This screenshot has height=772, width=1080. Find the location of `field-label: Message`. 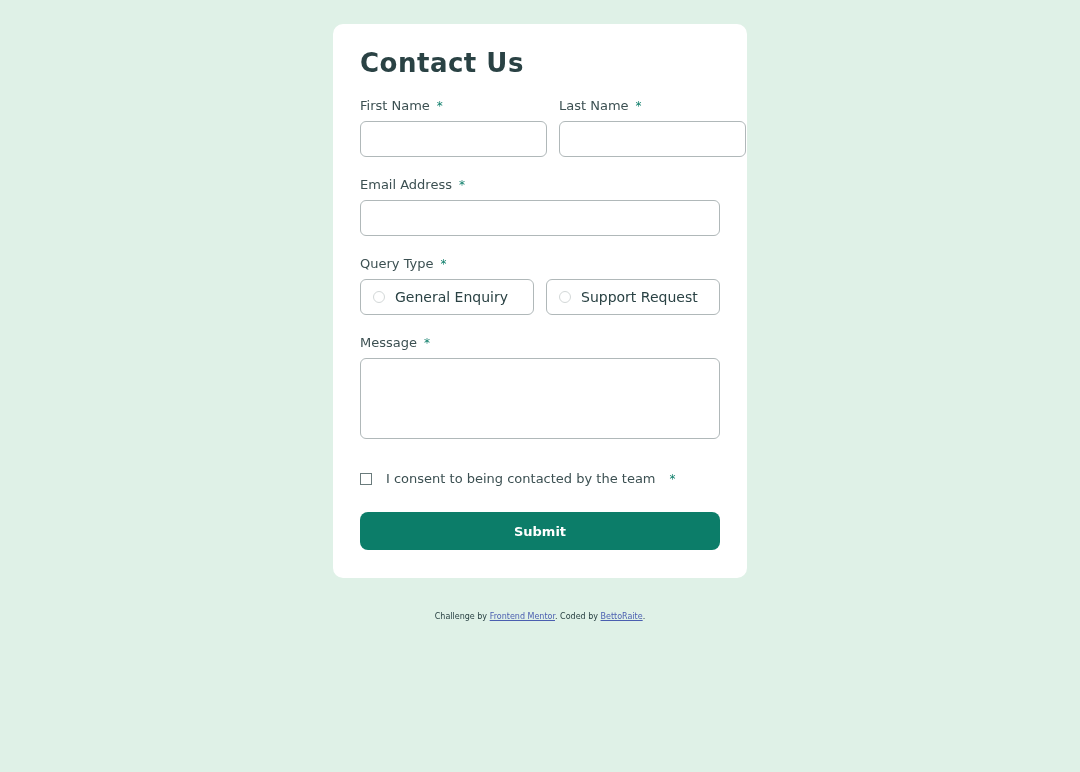

field-label: Message is located at coordinates (388, 342).